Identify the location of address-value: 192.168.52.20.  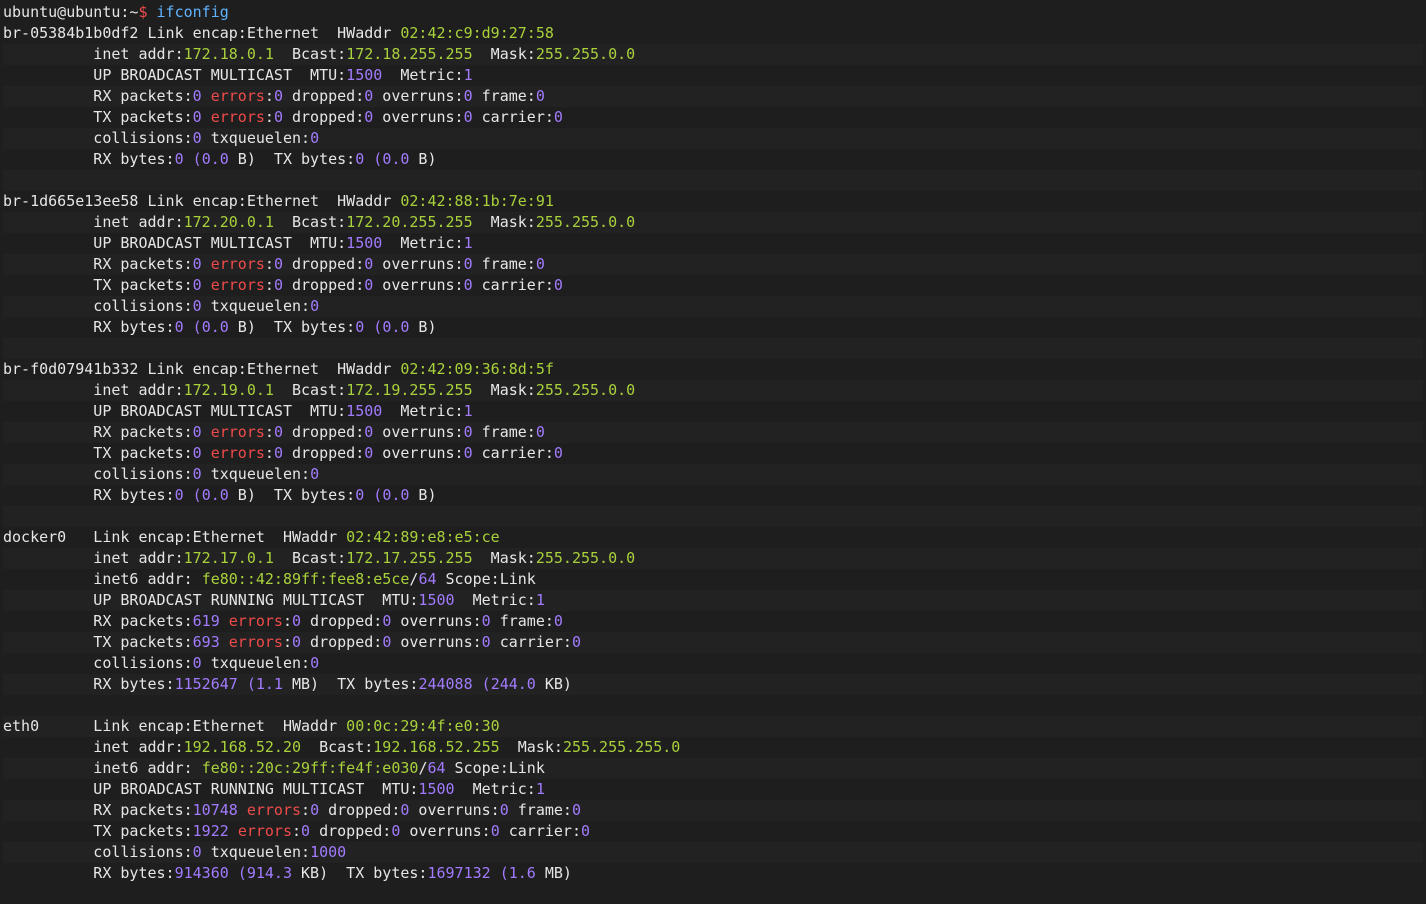
(242, 747).